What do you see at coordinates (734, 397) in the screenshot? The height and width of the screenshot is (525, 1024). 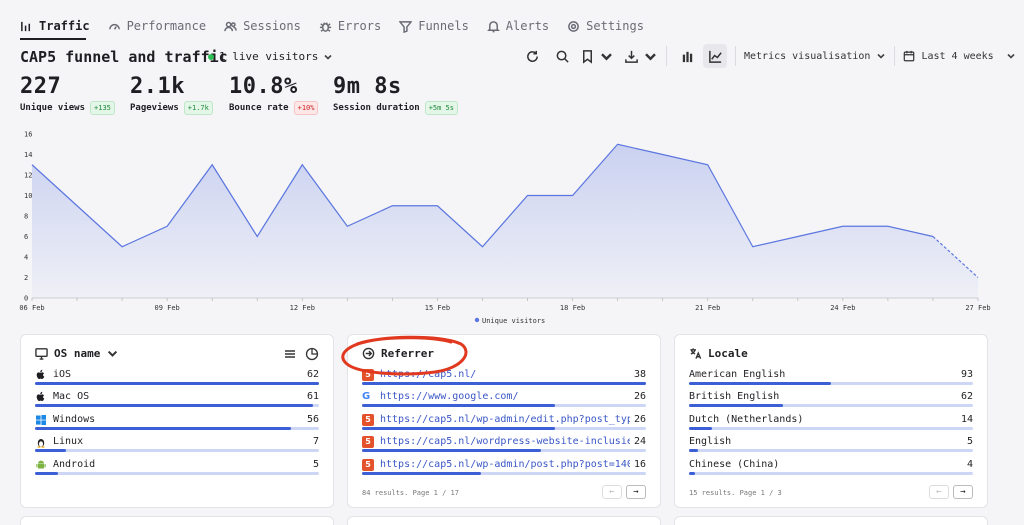 I see `item-label: British English` at bounding box center [734, 397].